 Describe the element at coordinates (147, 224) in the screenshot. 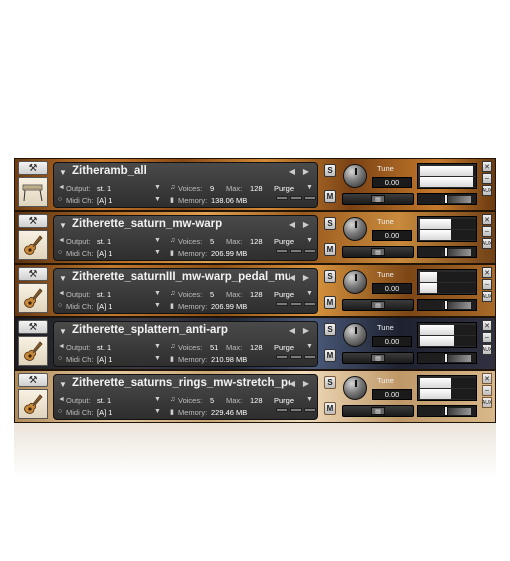

I see `instrument-name: Zitherette_saturn_mw-warp` at that location.